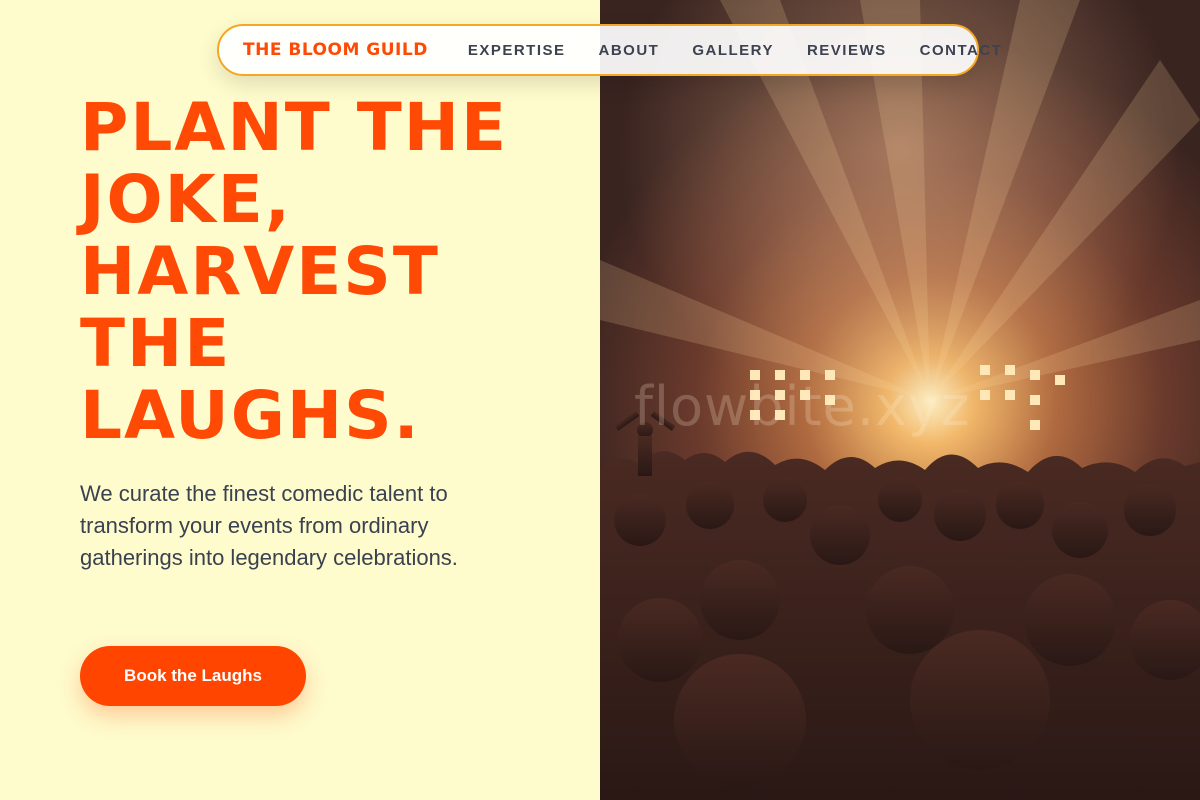 This screenshot has height=800, width=1200. I want to click on book-the-laughs-button: Book the Laughs, so click(193, 676).